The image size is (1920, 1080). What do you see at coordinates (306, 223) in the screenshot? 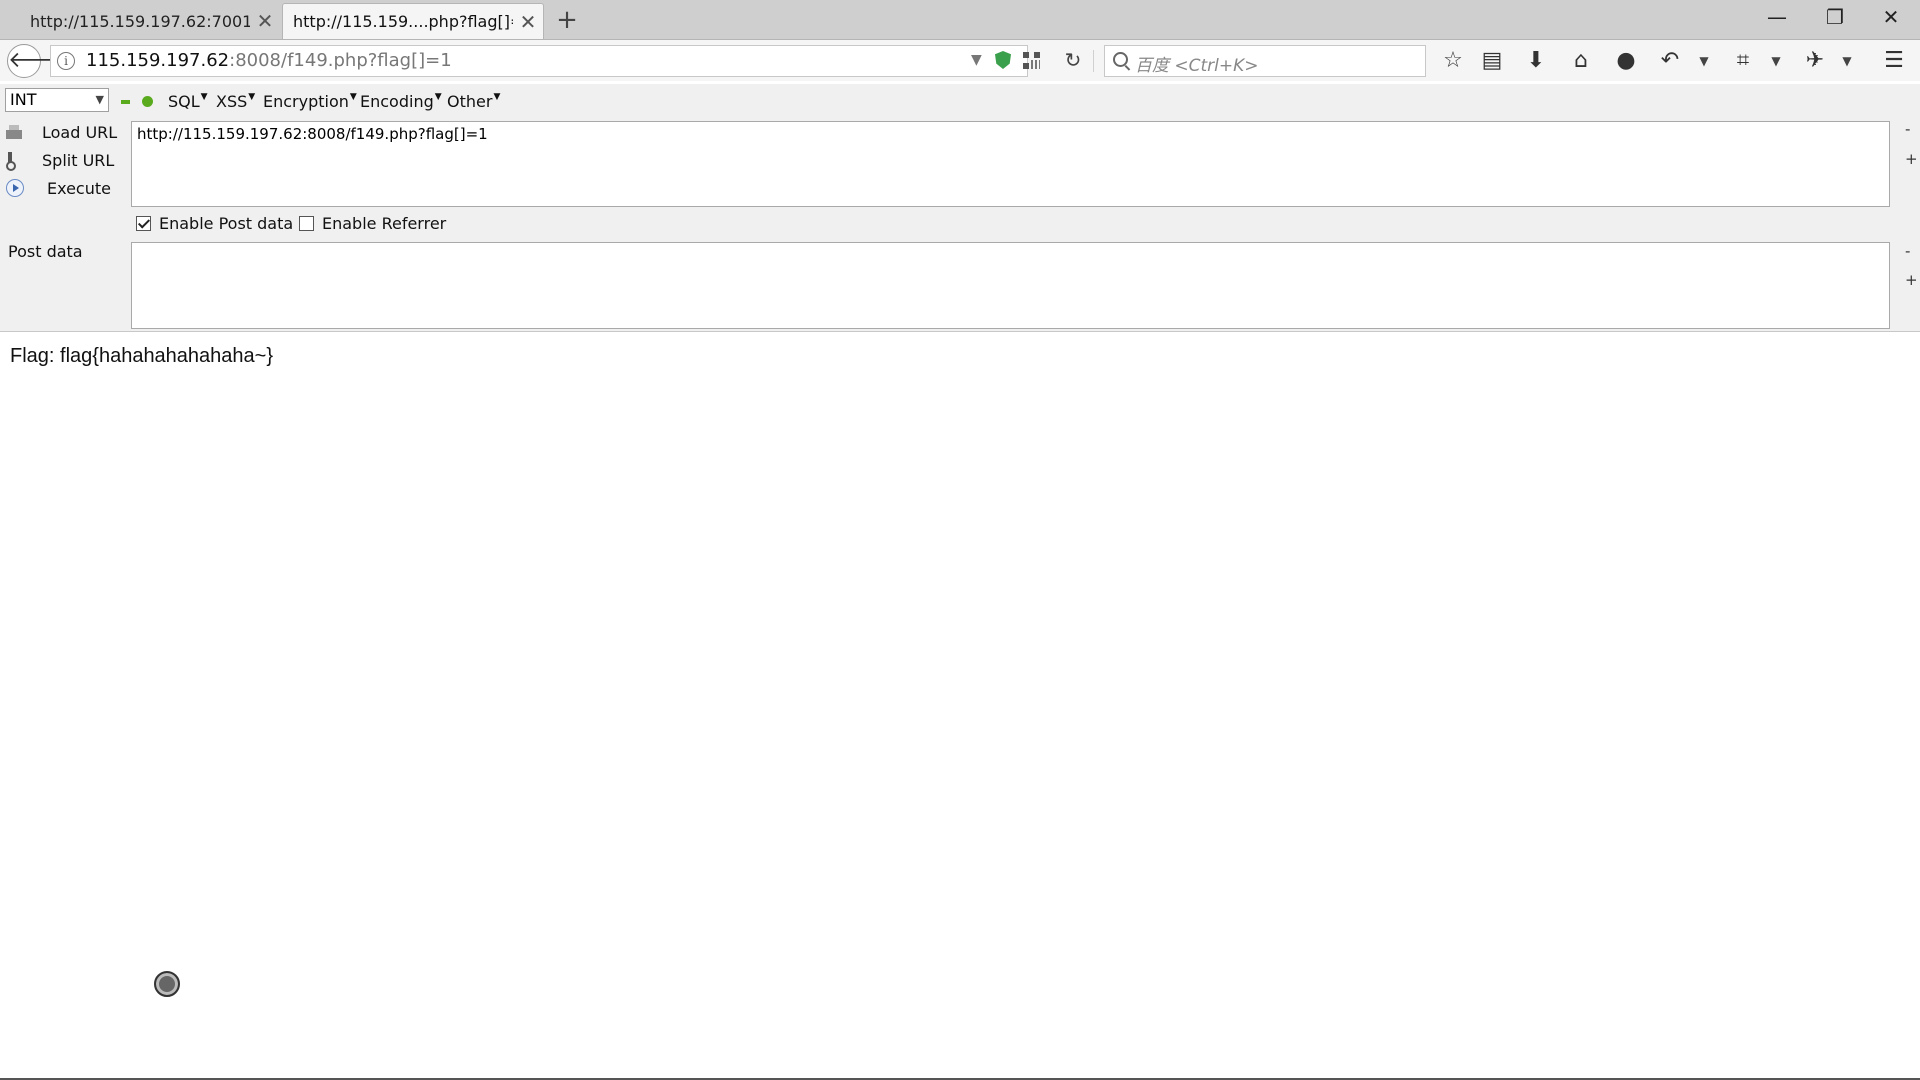
I see `enable-referrer-checkbox` at bounding box center [306, 223].